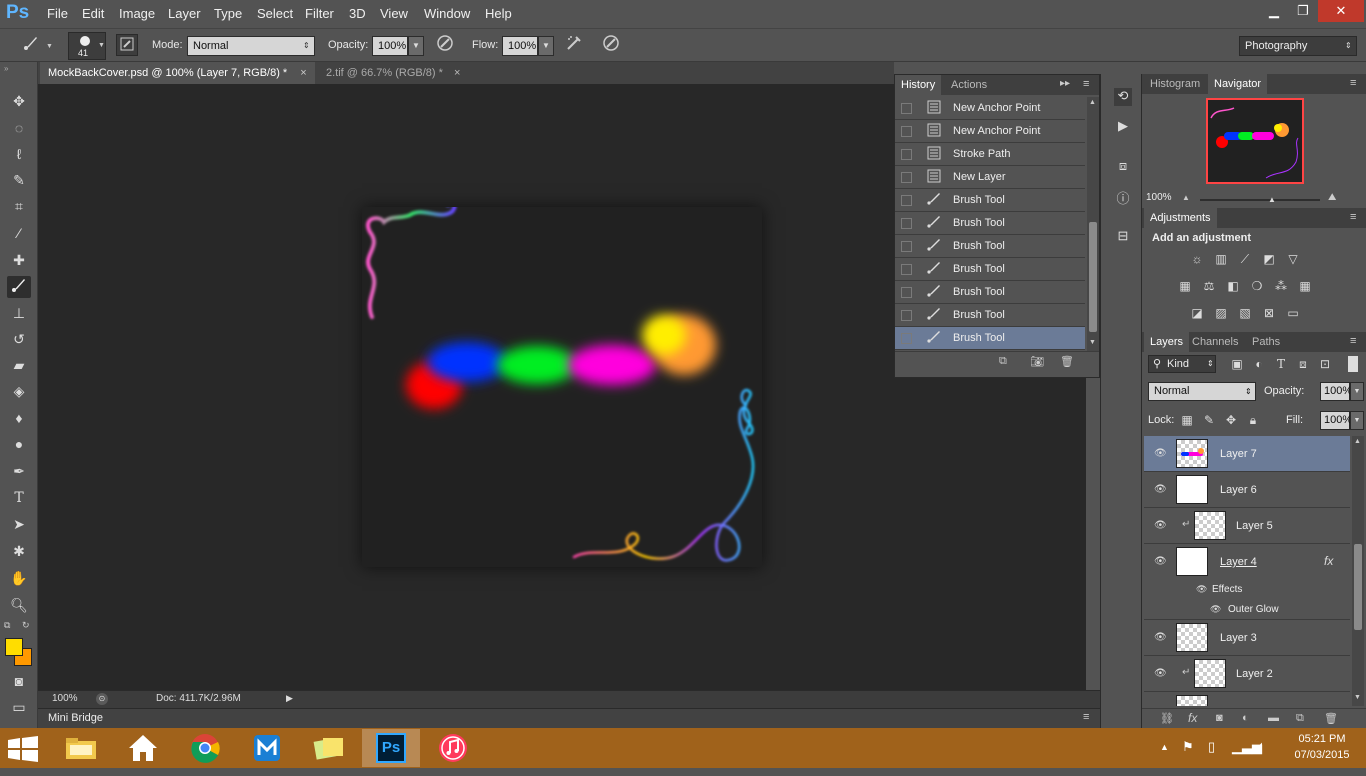  What do you see at coordinates (1254, 526) in the screenshot?
I see `layer-name: Layer 5` at bounding box center [1254, 526].